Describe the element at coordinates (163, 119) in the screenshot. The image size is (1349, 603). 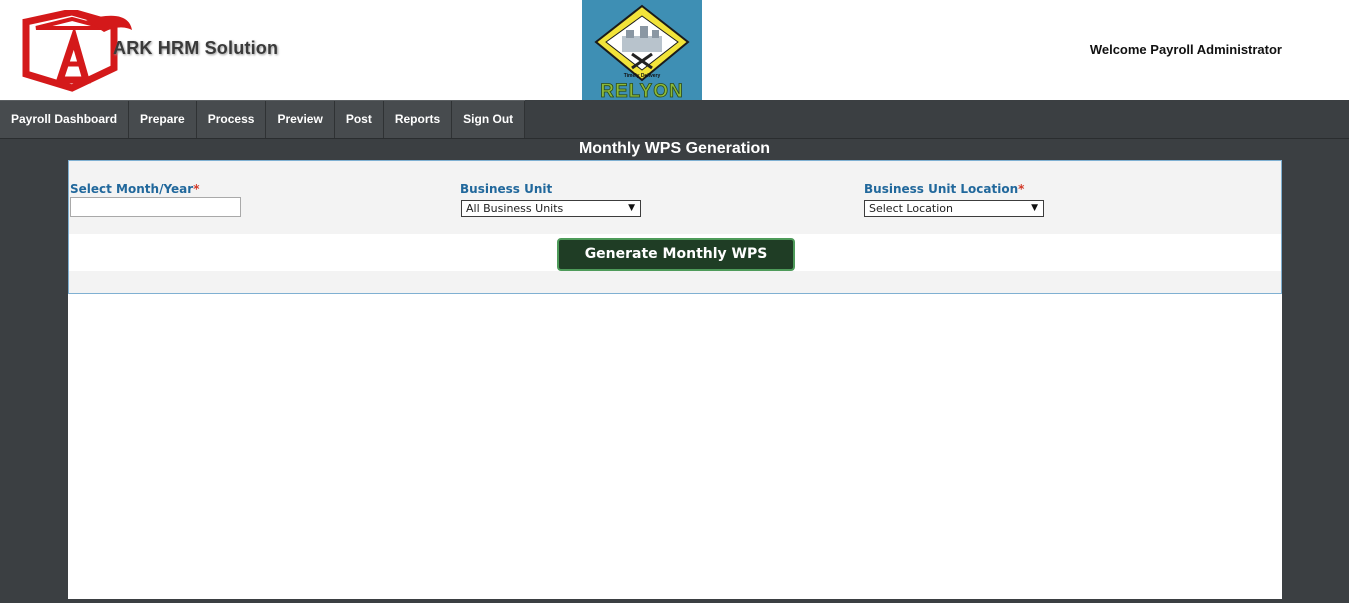
I see `nav-item-prepare: Prepare` at that location.